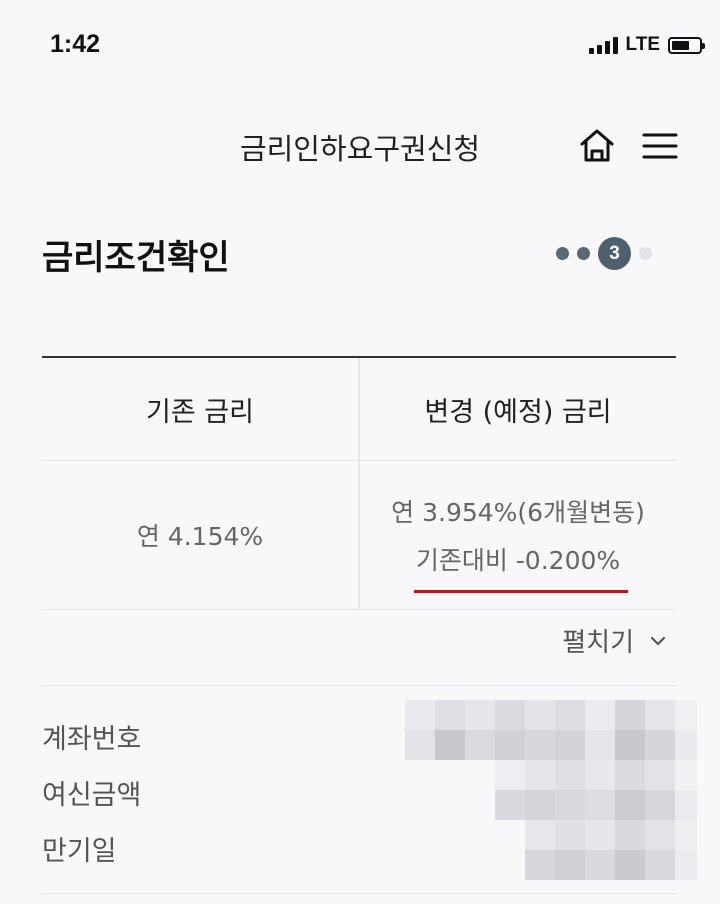  I want to click on step-dot-pending, so click(645, 253).